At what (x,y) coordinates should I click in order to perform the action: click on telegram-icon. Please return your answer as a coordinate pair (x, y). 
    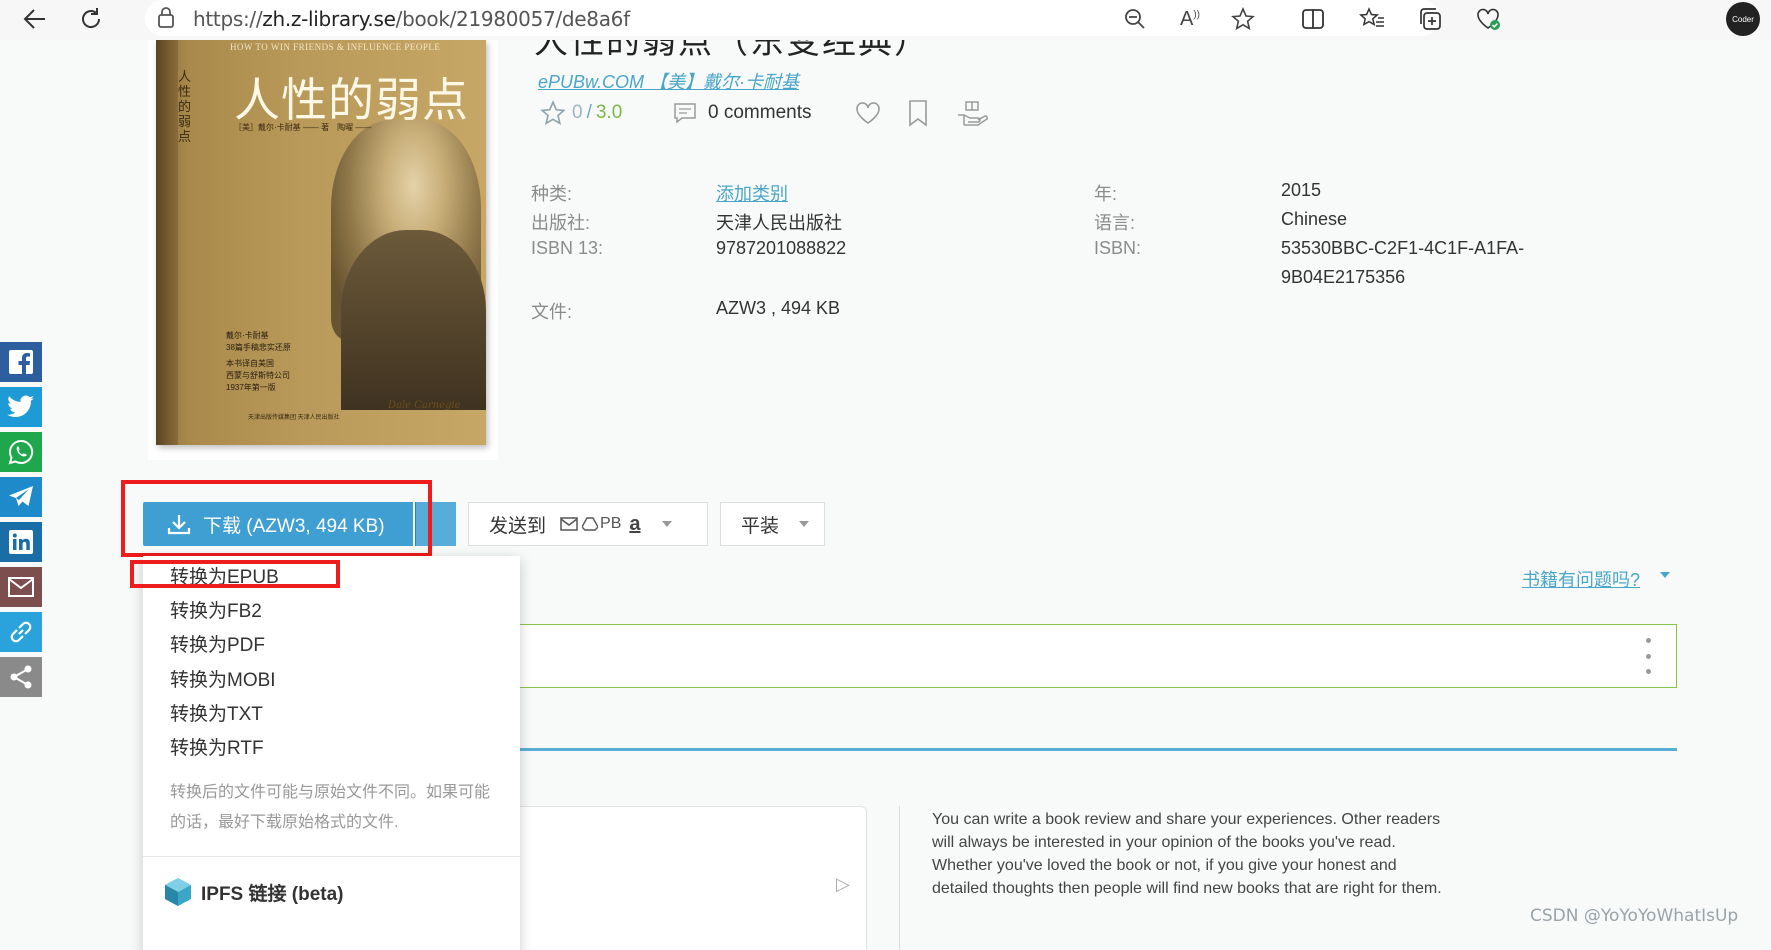
    Looking at the image, I should click on (21, 496).